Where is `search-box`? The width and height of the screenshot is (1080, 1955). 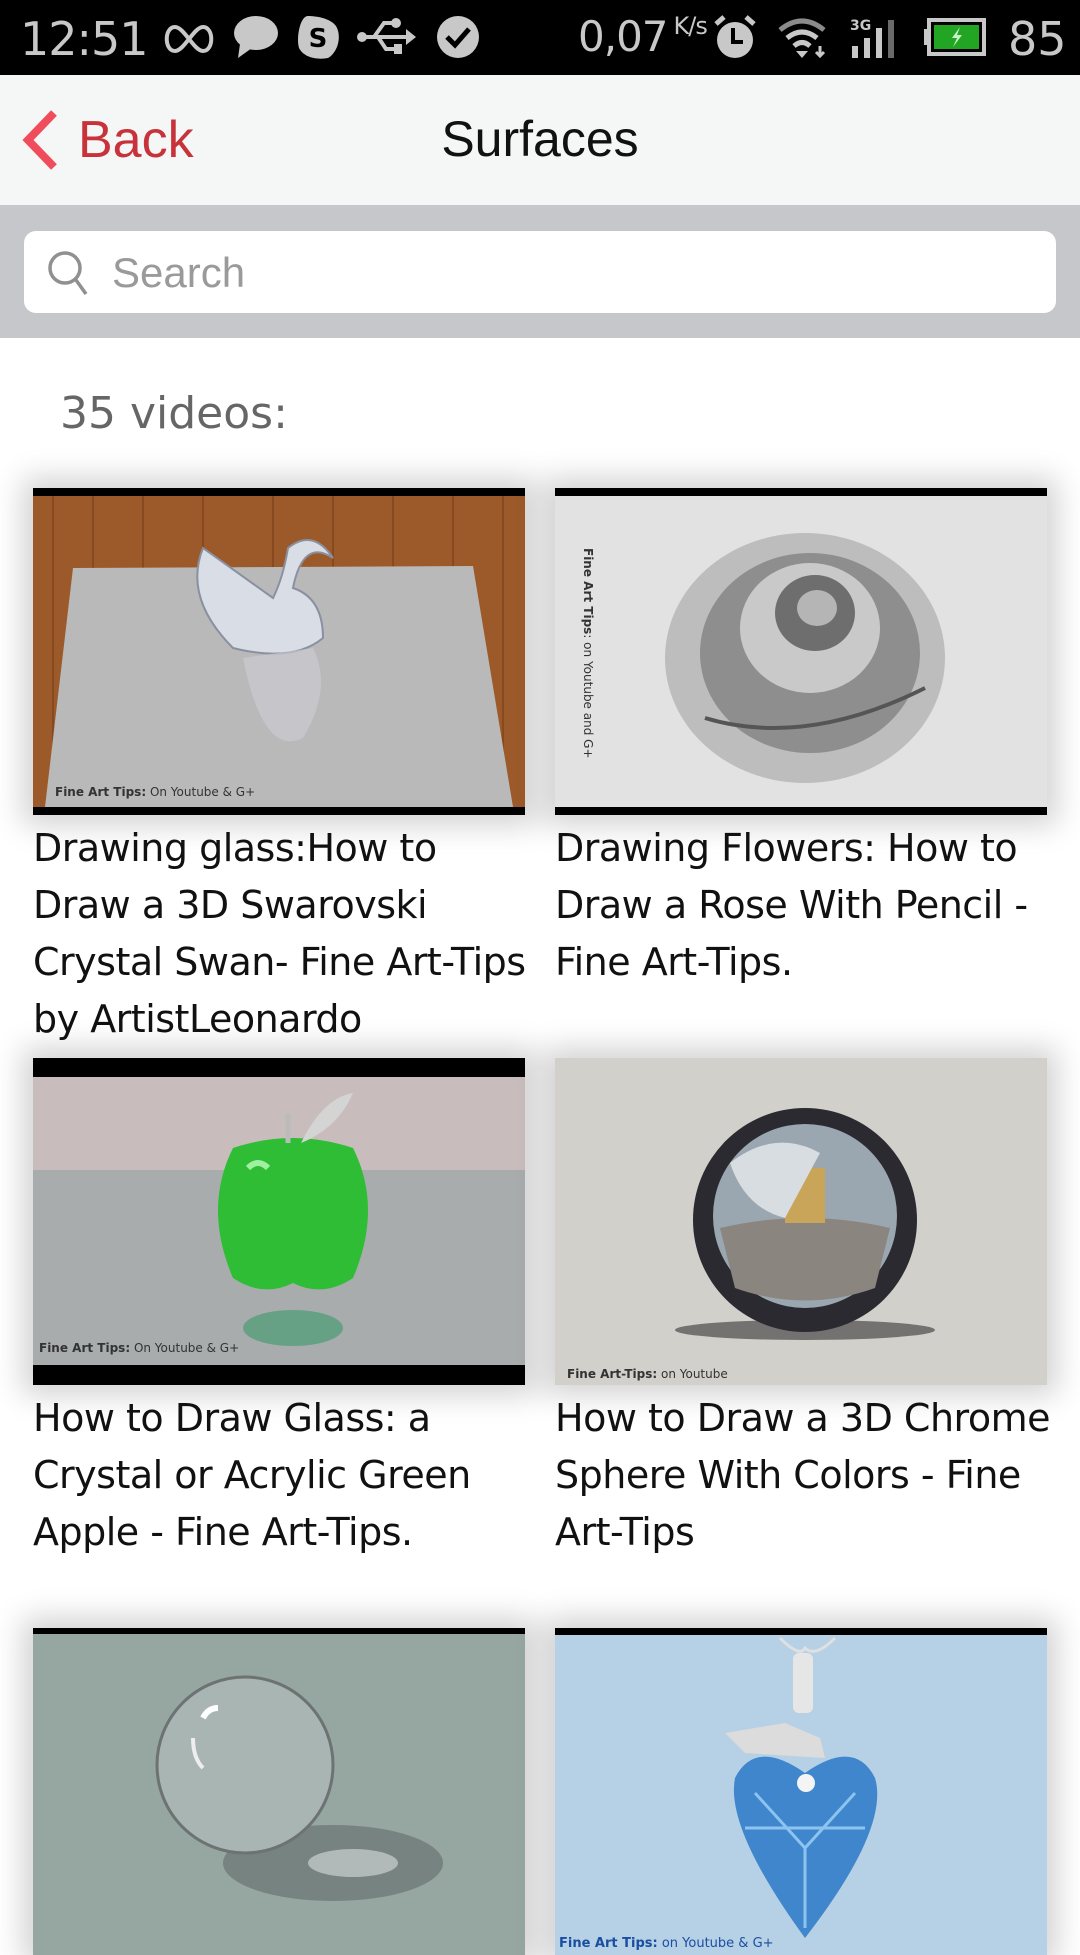 search-box is located at coordinates (540, 273).